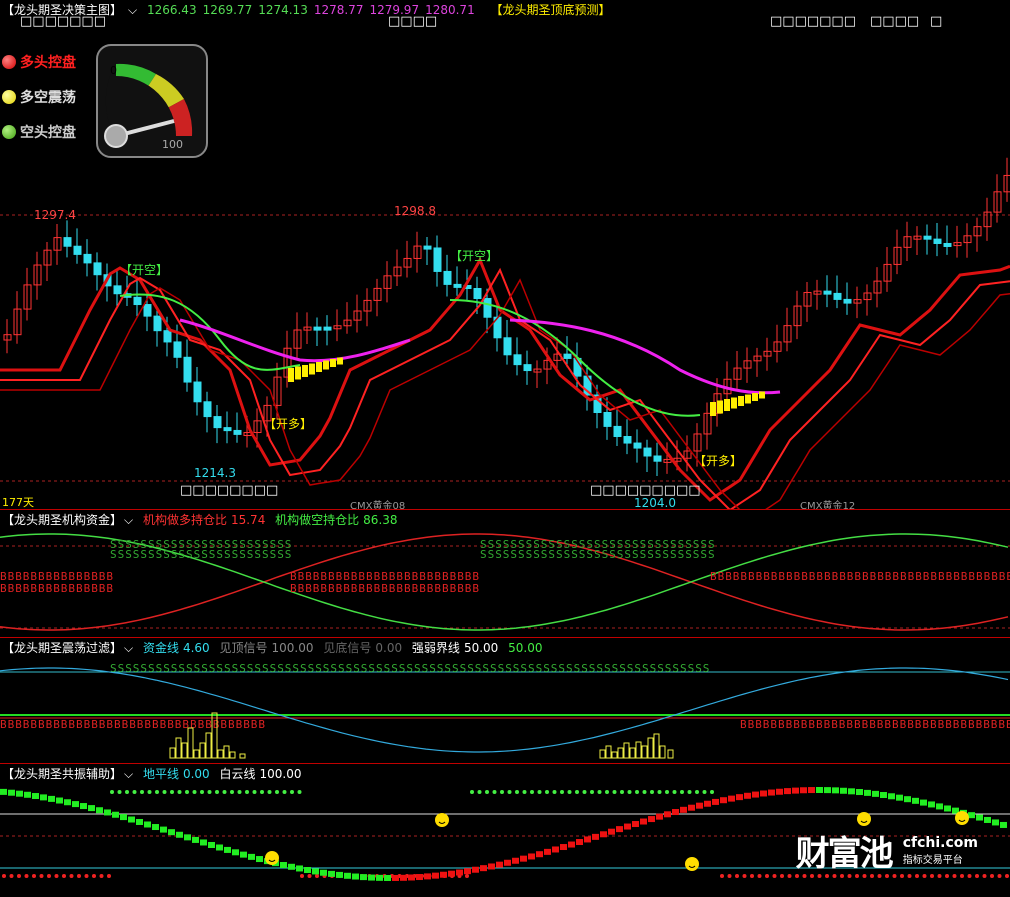 This screenshot has height=897, width=1010. I want to click on fund-line-curve, so click(504, 710).